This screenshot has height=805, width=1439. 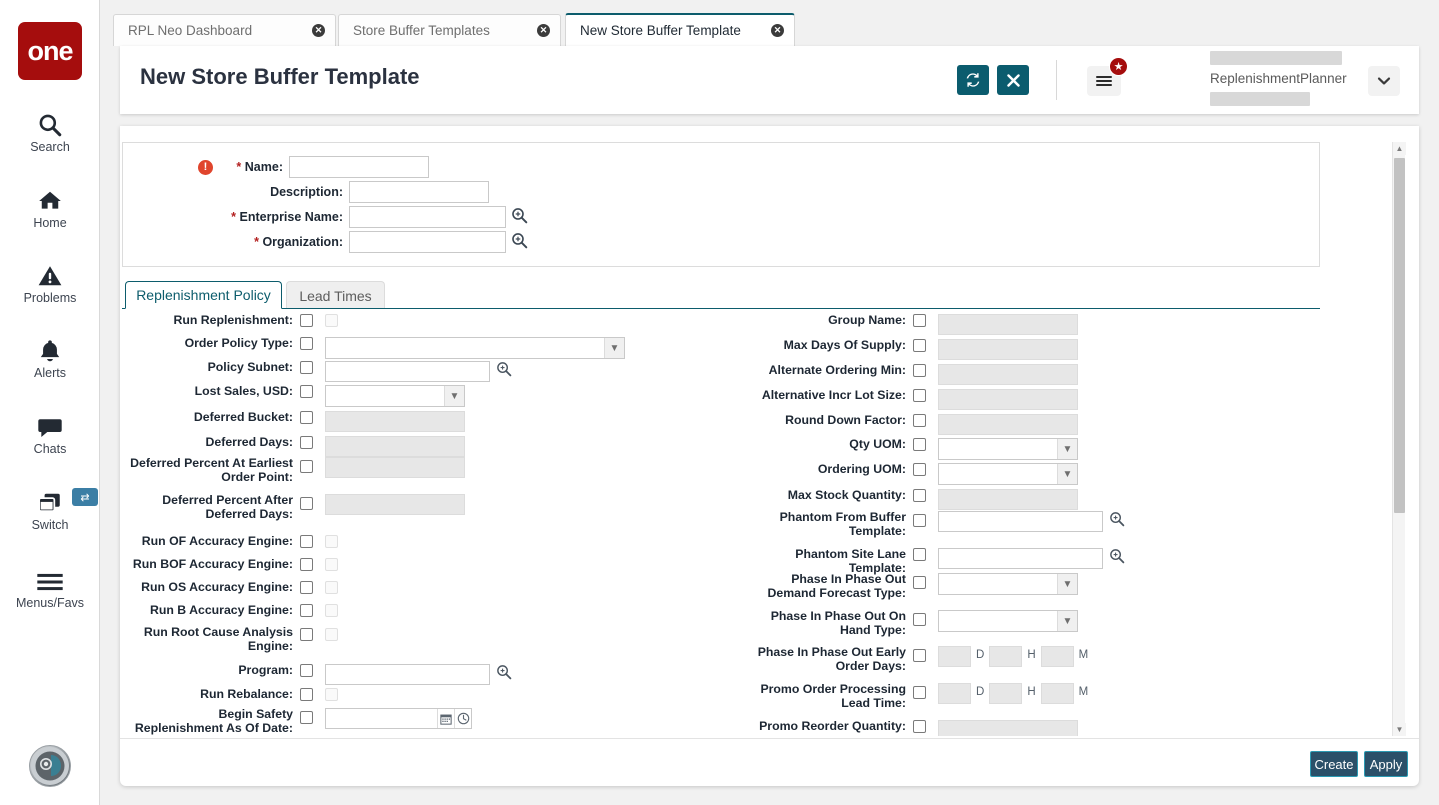 I want to click on order-policy-type-select: ▼, so click(x=475, y=348).